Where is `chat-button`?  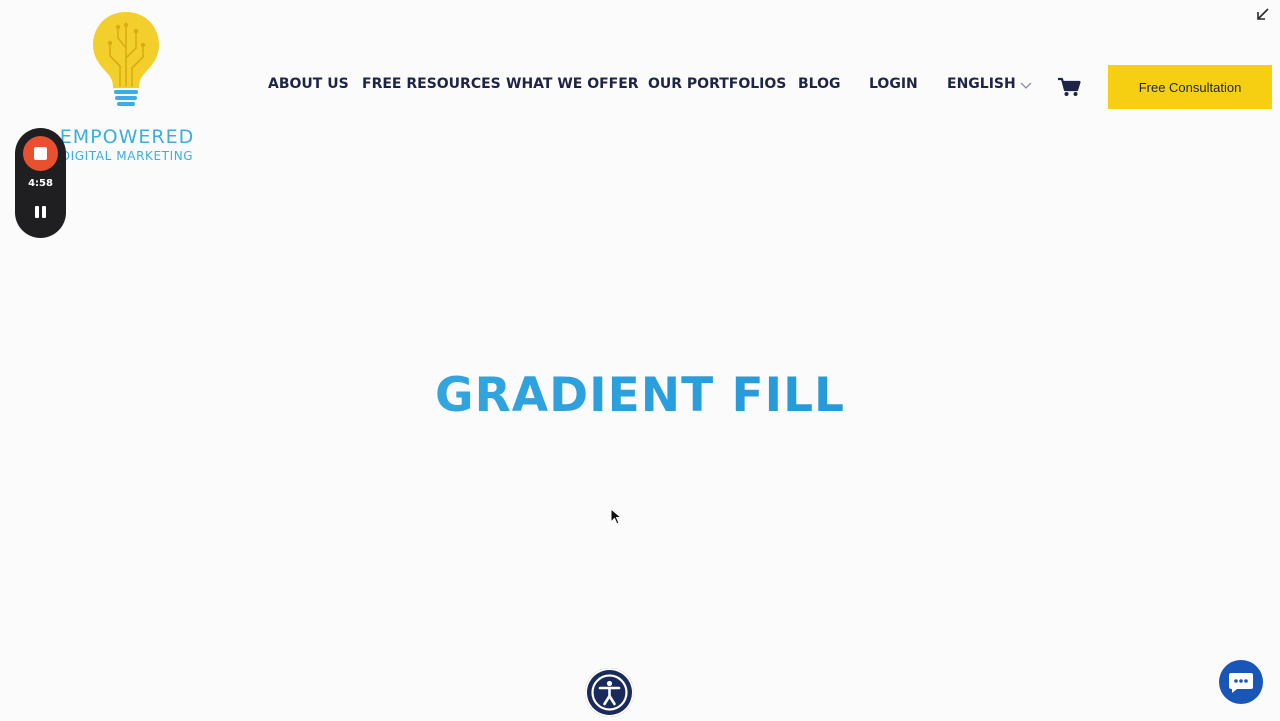
chat-button is located at coordinates (1241, 682).